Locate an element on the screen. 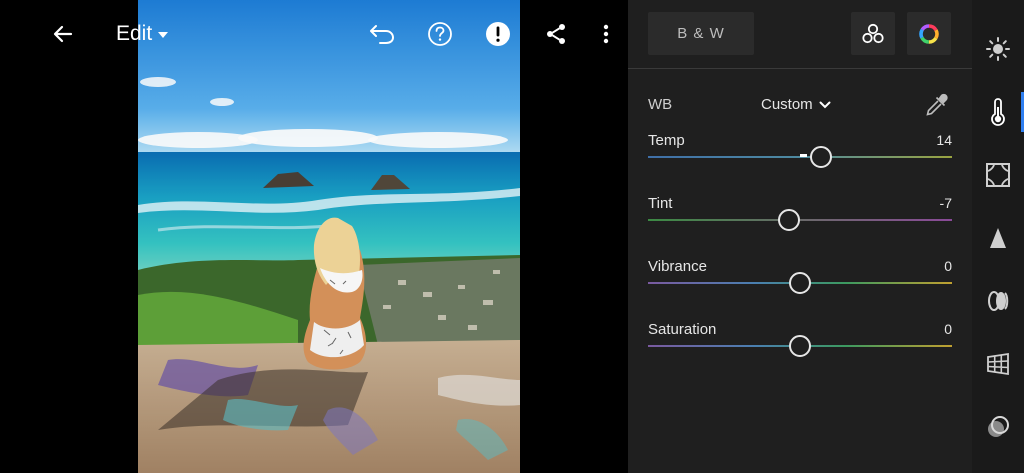 Image resolution: width=1024 pixels, height=473 pixels. exclamation-circle-icon is located at coordinates (498, 34).